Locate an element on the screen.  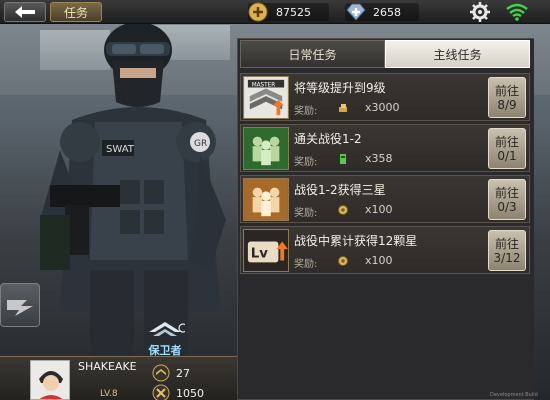
go-button: 前往 0/1 is located at coordinates (507, 148).